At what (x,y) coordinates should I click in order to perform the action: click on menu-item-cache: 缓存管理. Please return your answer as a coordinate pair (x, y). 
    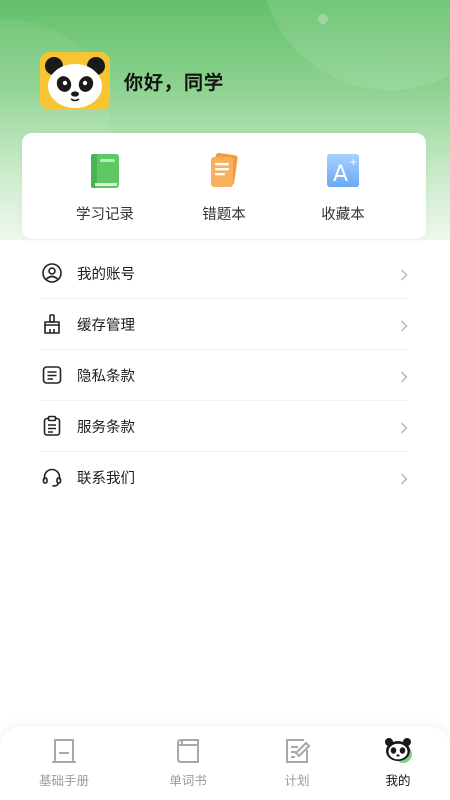
    Looking at the image, I should click on (224, 324).